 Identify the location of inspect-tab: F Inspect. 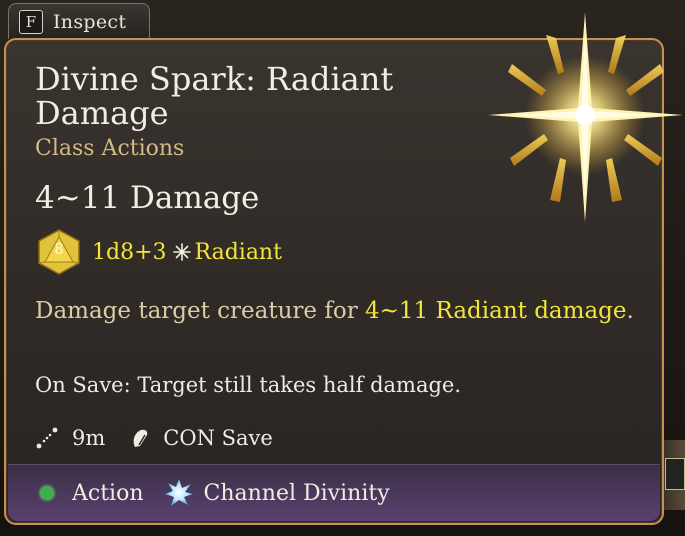
(79, 21).